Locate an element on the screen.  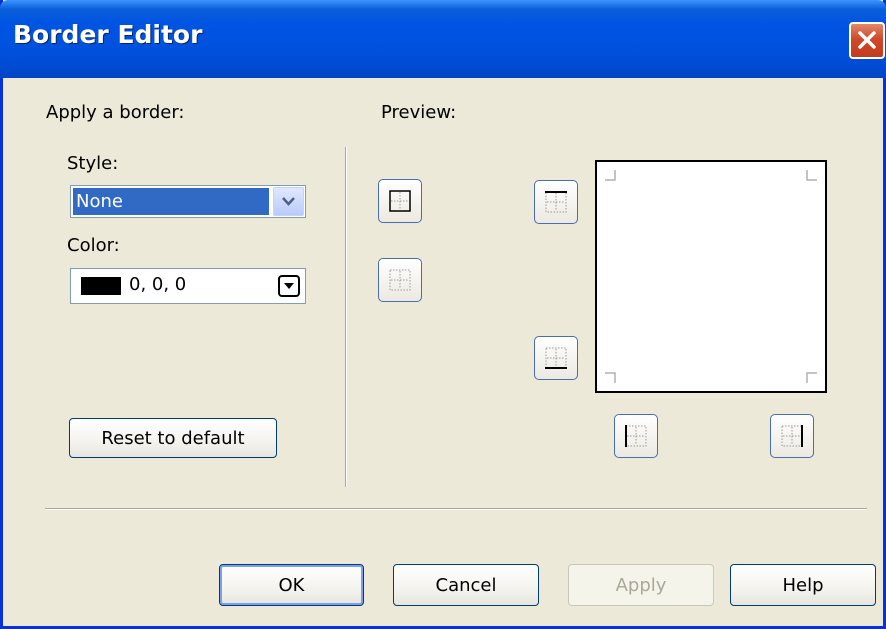
corner-marks-icon is located at coordinates (711, 276).